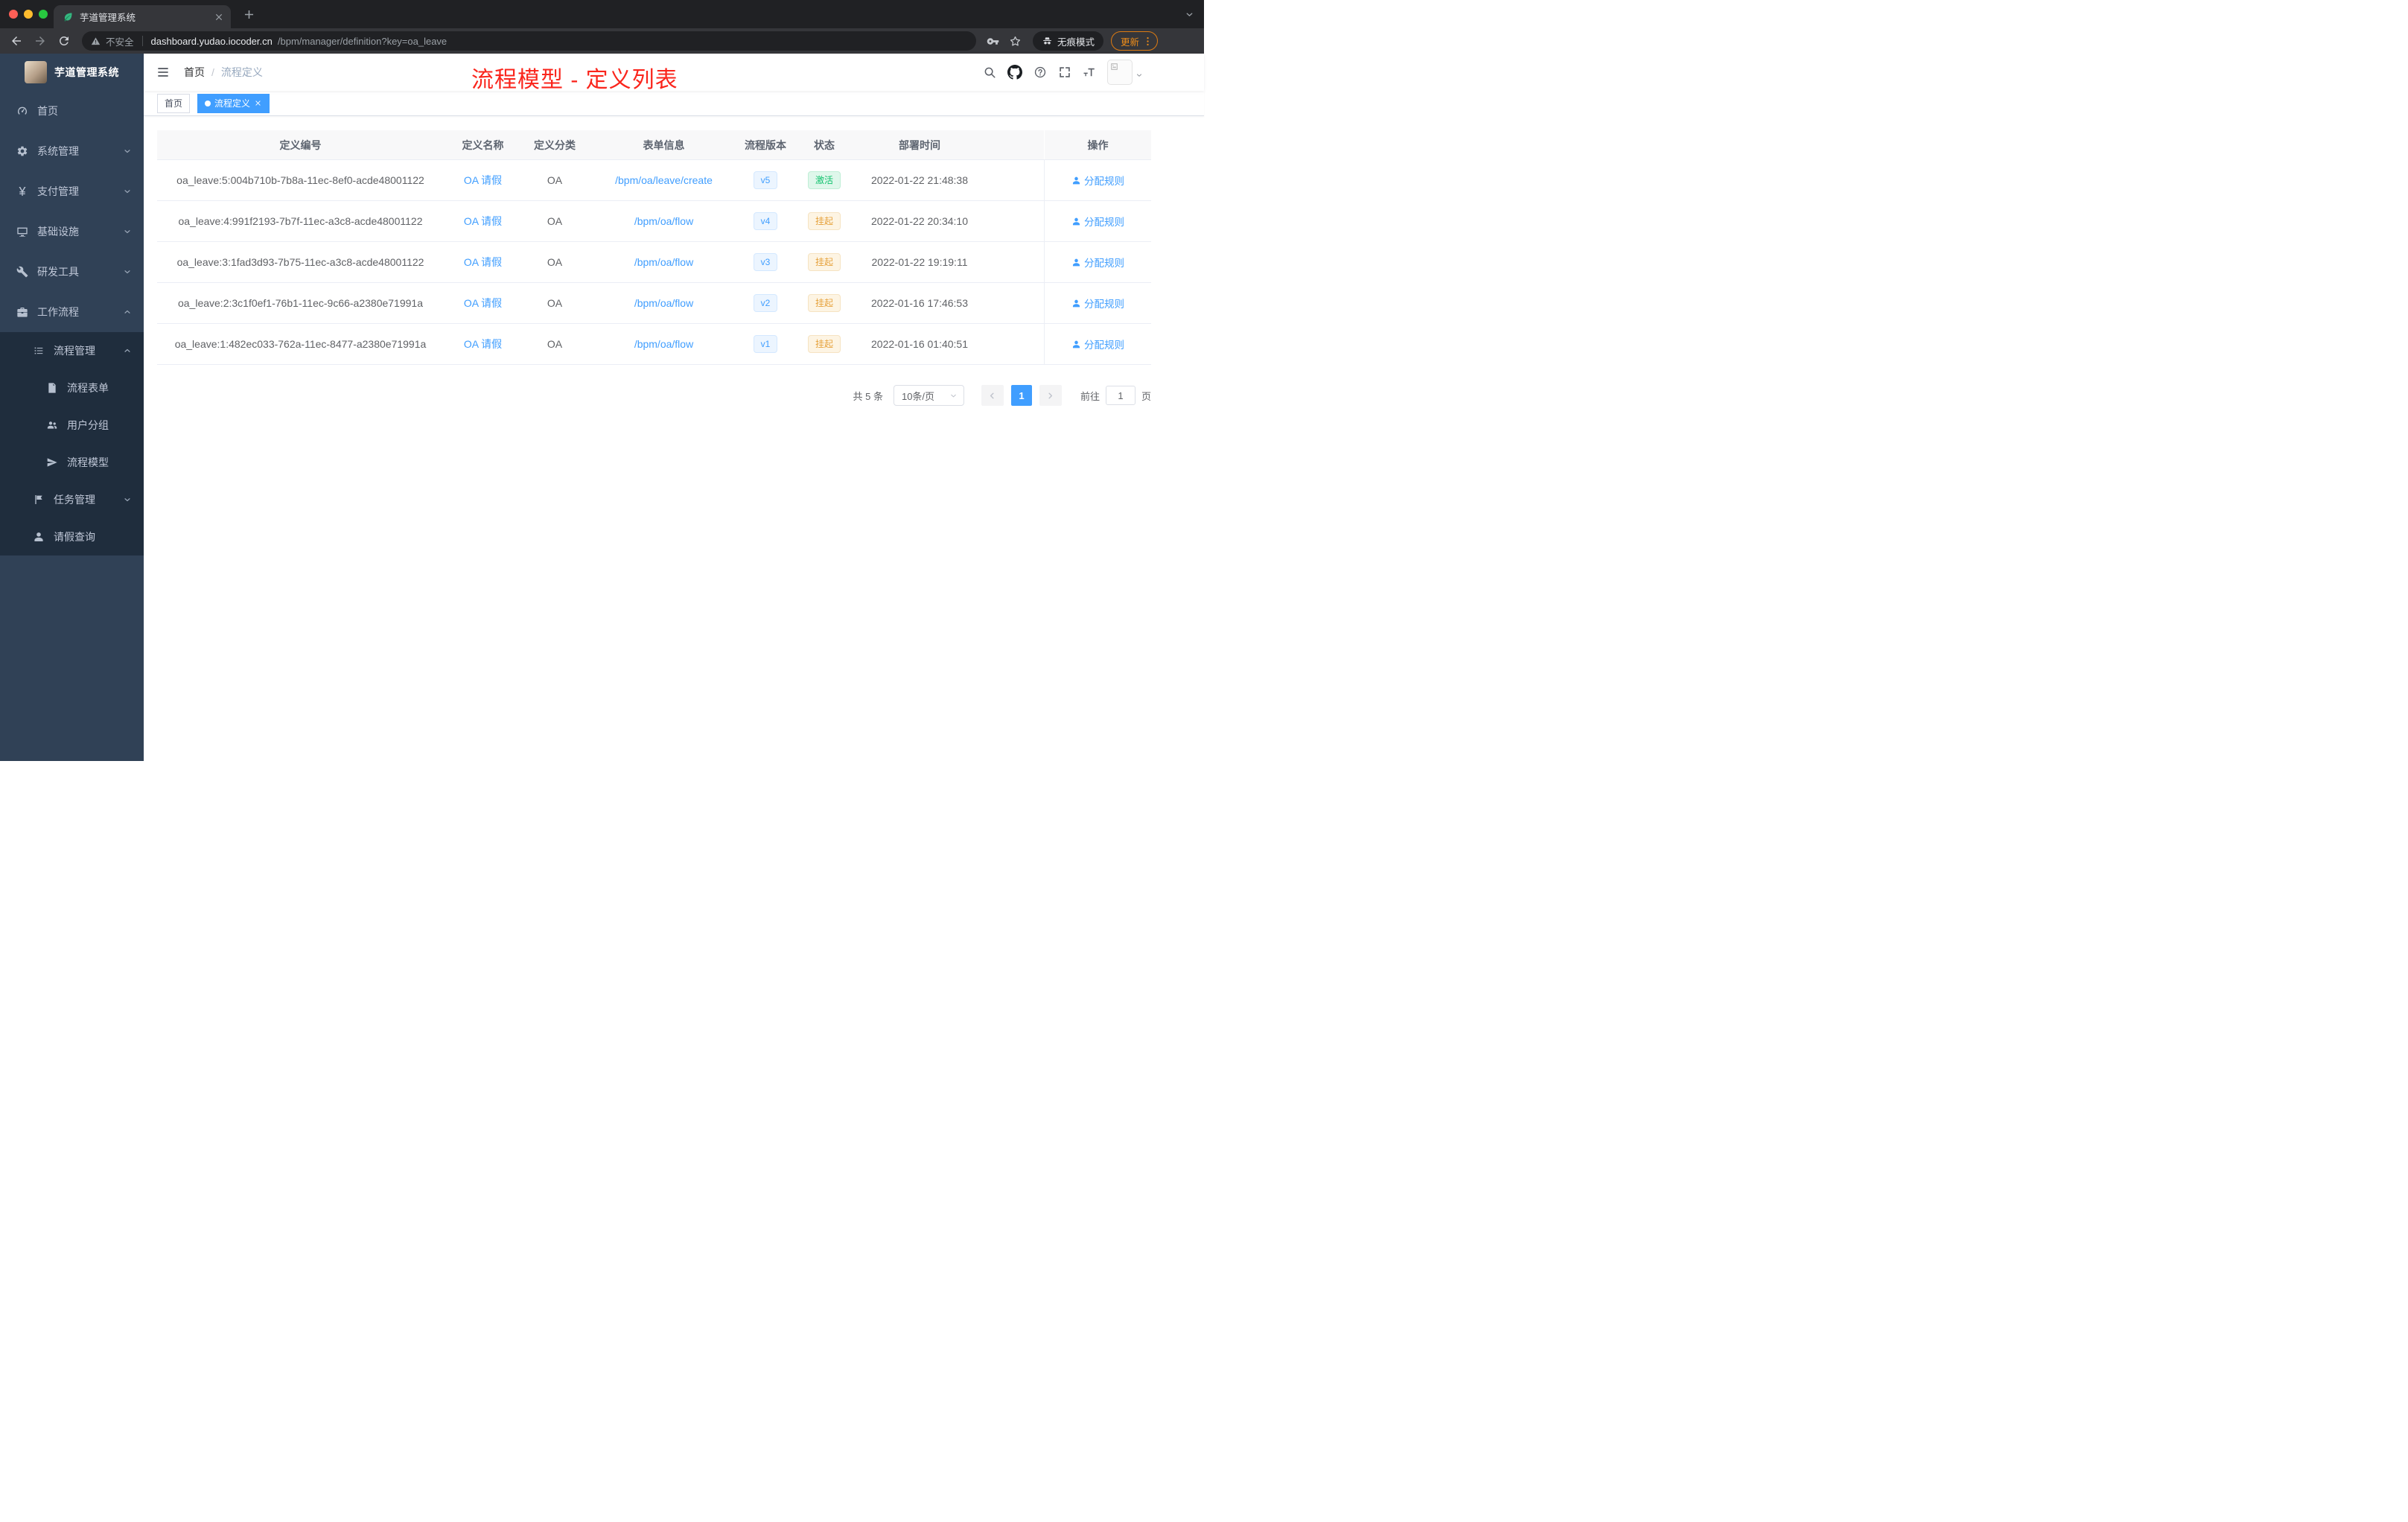 The width and height of the screenshot is (2408, 1522). What do you see at coordinates (868, 396) in the screenshot?
I see `total-count-label: 共 5 条` at bounding box center [868, 396].